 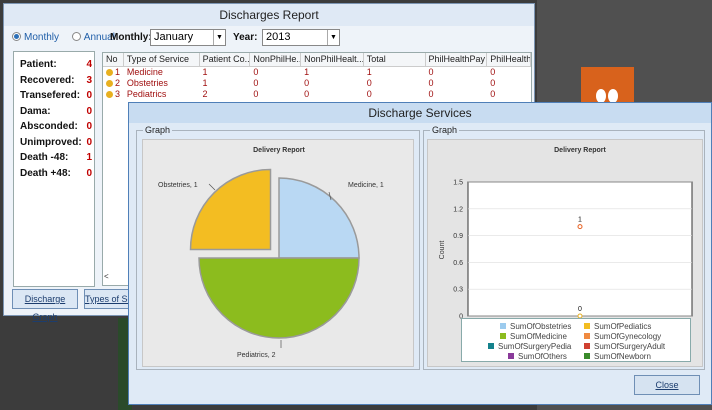 What do you see at coordinates (35, 37) in the screenshot?
I see `radio-monthly: Monthly` at bounding box center [35, 37].